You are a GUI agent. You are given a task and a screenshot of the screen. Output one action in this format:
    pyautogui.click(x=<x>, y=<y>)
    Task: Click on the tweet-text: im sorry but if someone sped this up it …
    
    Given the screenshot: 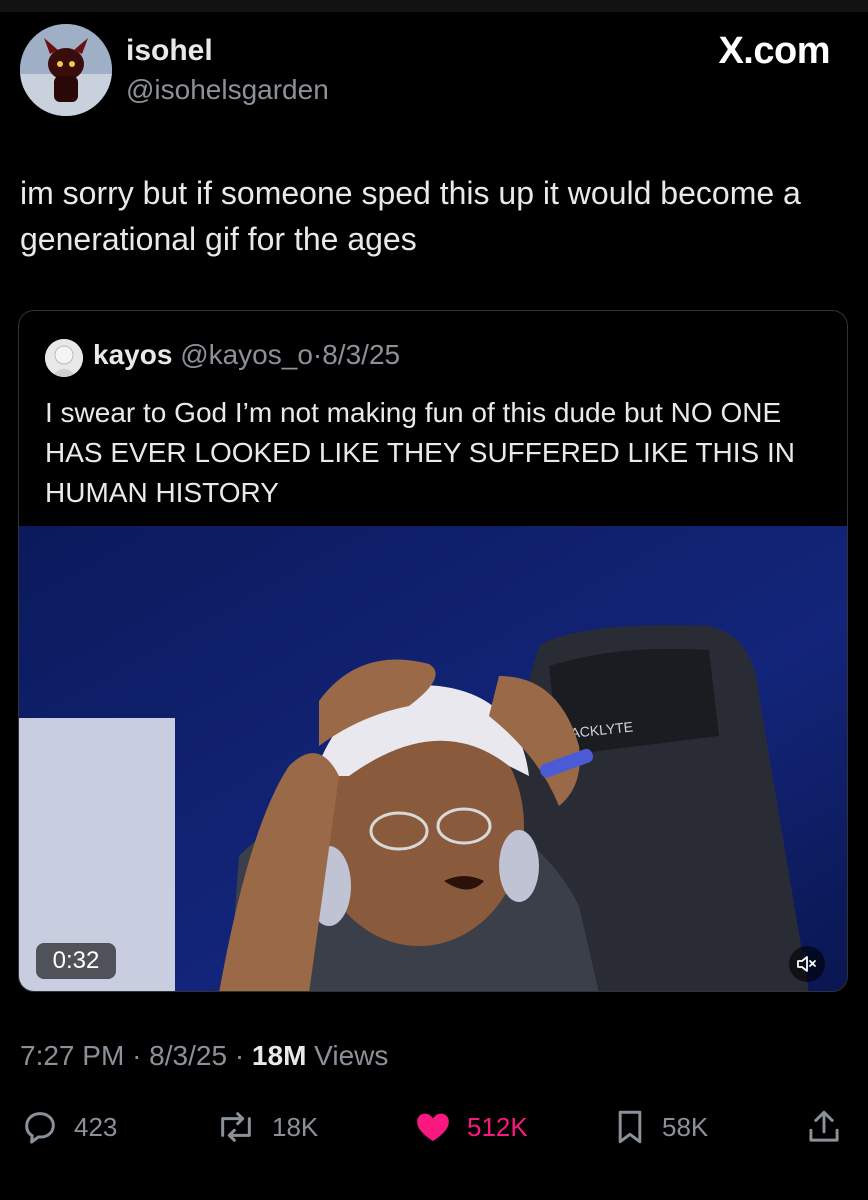 What is the action you would take?
    pyautogui.click(x=410, y=216)
    